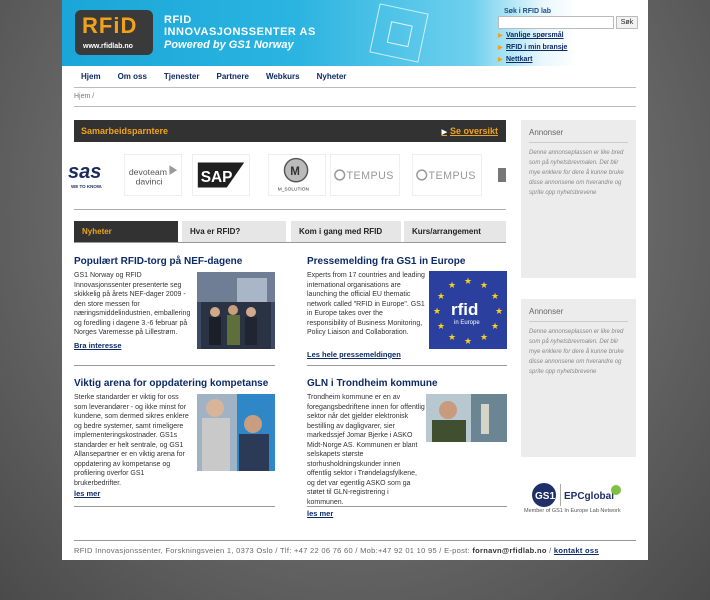 Image resolution: width=710 pixels, height=600 pixels. What do you see at coordinates (234, 231) in the screenshot?
I see `tab-what-is-rfid: Hva er RFID?` at bounding box center [234, 231].